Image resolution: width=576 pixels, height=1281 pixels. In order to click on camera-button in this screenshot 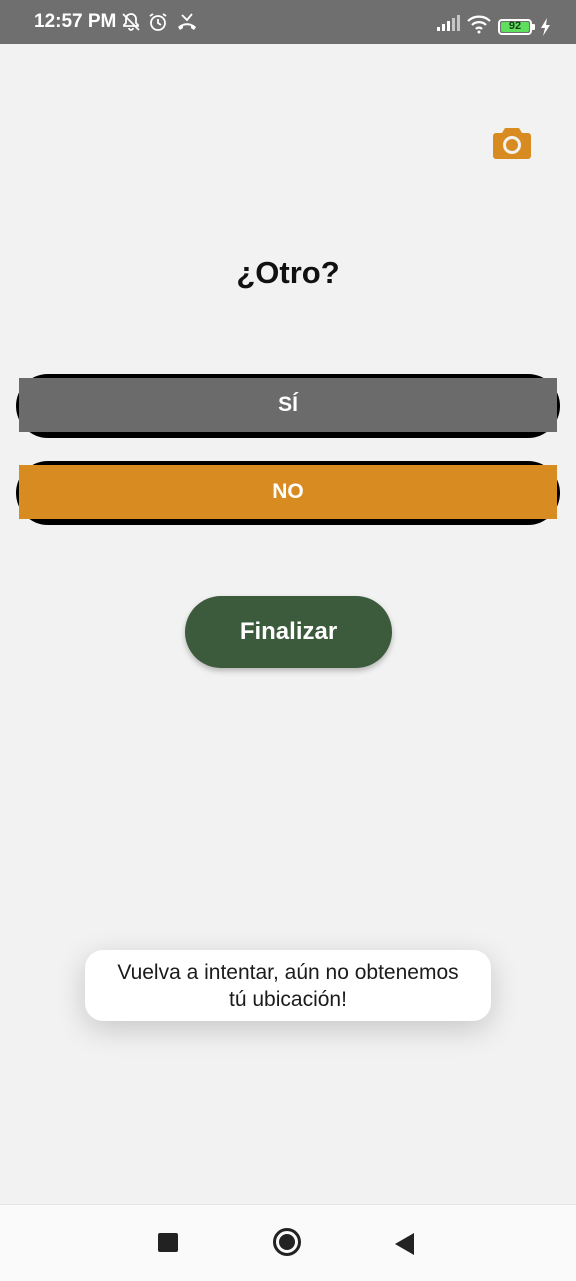, I will do `click(512, 143)`.